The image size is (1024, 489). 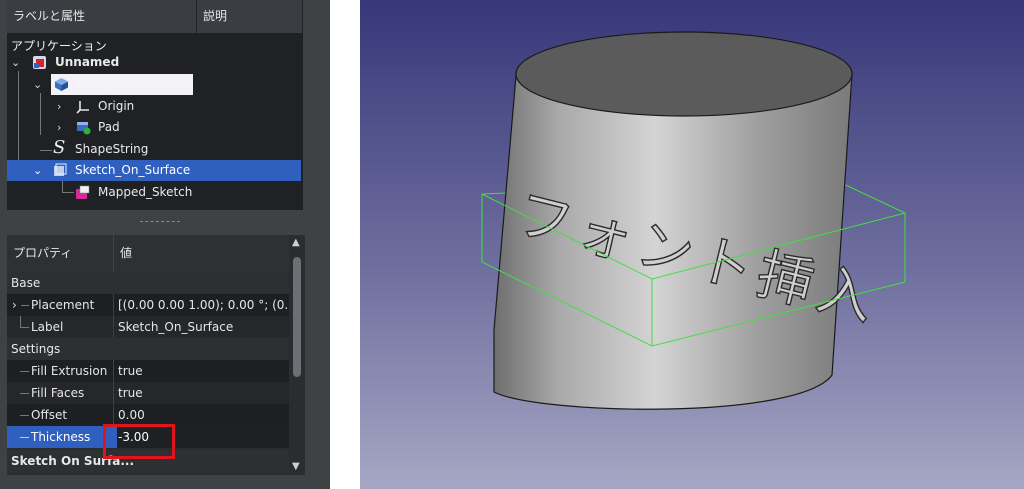 I want to click on tree-item-label: ShapeString, so click(x=112, y=149).